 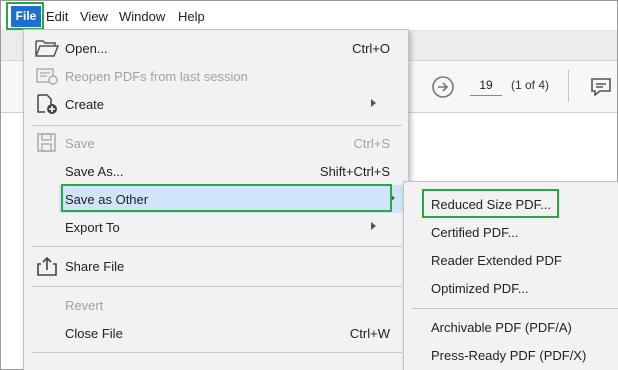 What do you see at coordinates (47, 104) in the screenshot?
I see `create-pdf-icon` at bounding box center [47, 104].